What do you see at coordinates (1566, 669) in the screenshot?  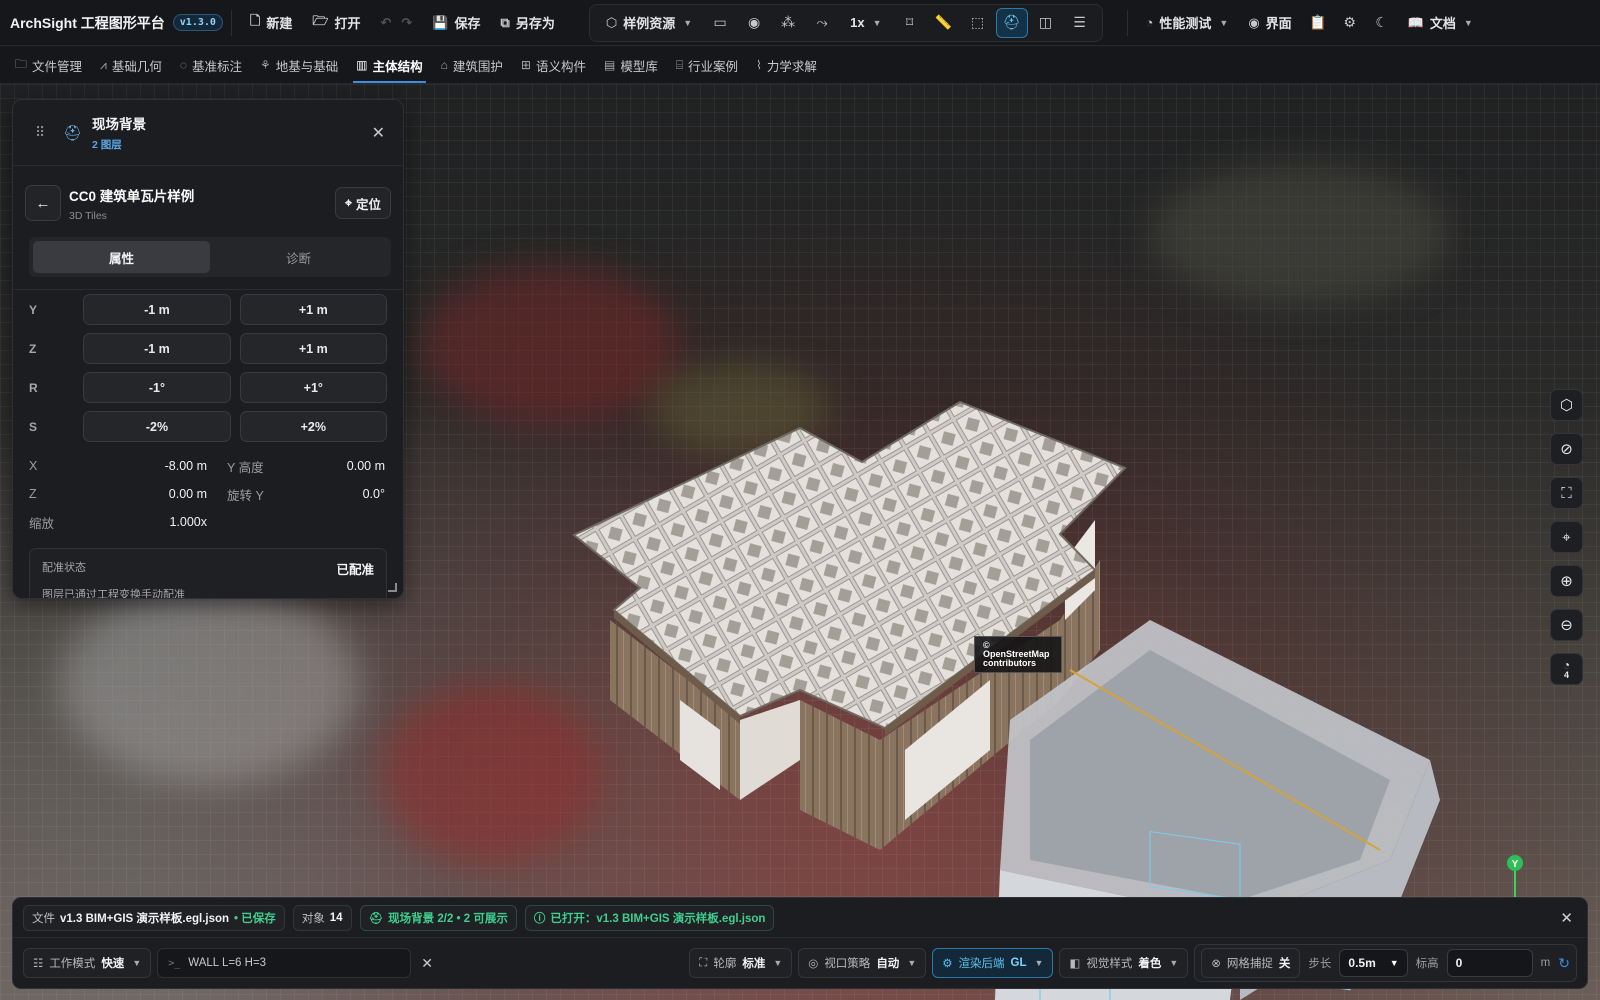 I see `speed-gauge-button: ◔ 4` at bounding box center [1566, 669].